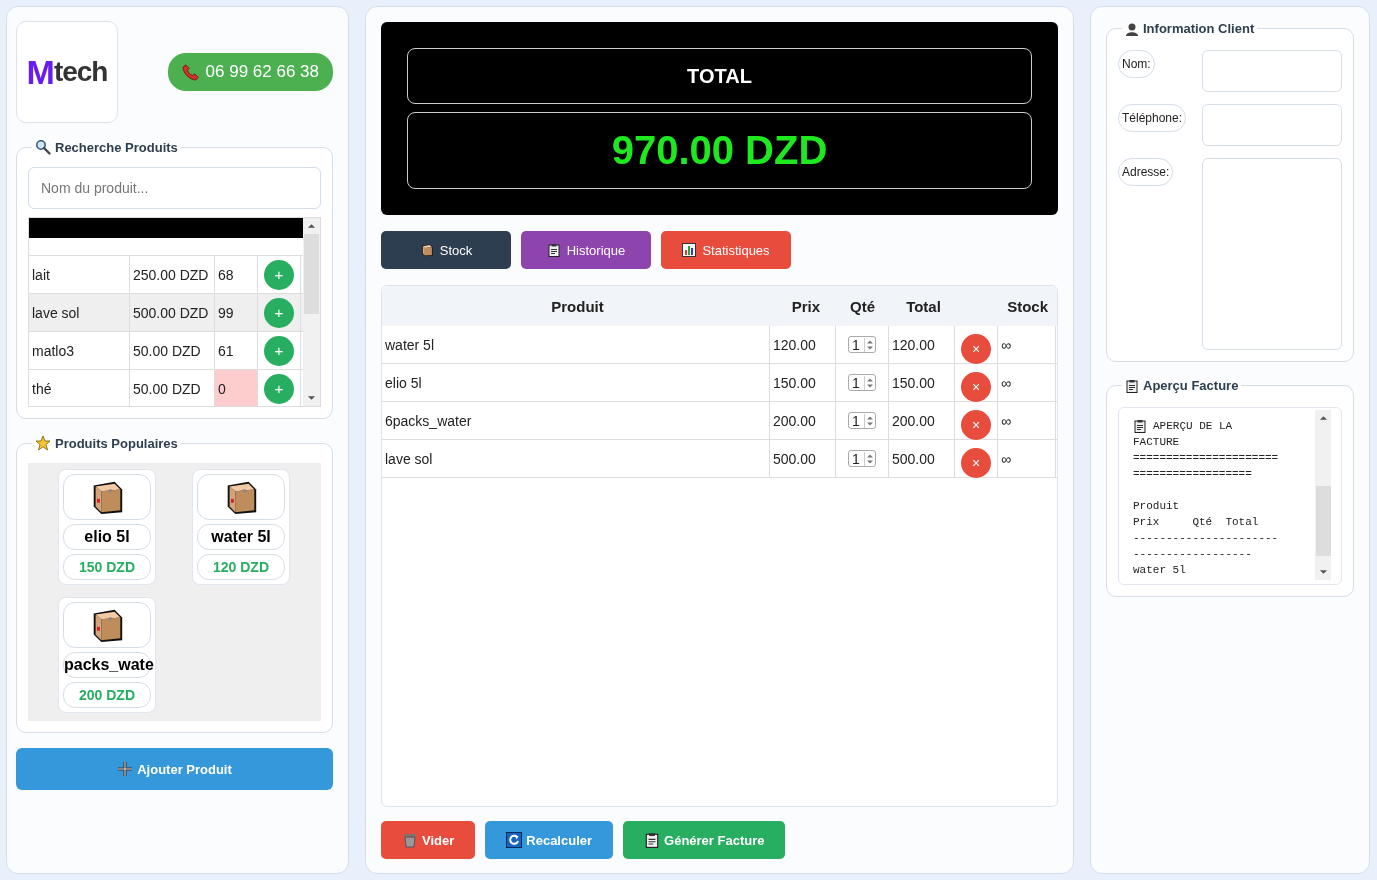 The height and width of the screenshot is (880, 1377). I want to click on product-price: 200 DZD, so click(107, 695).